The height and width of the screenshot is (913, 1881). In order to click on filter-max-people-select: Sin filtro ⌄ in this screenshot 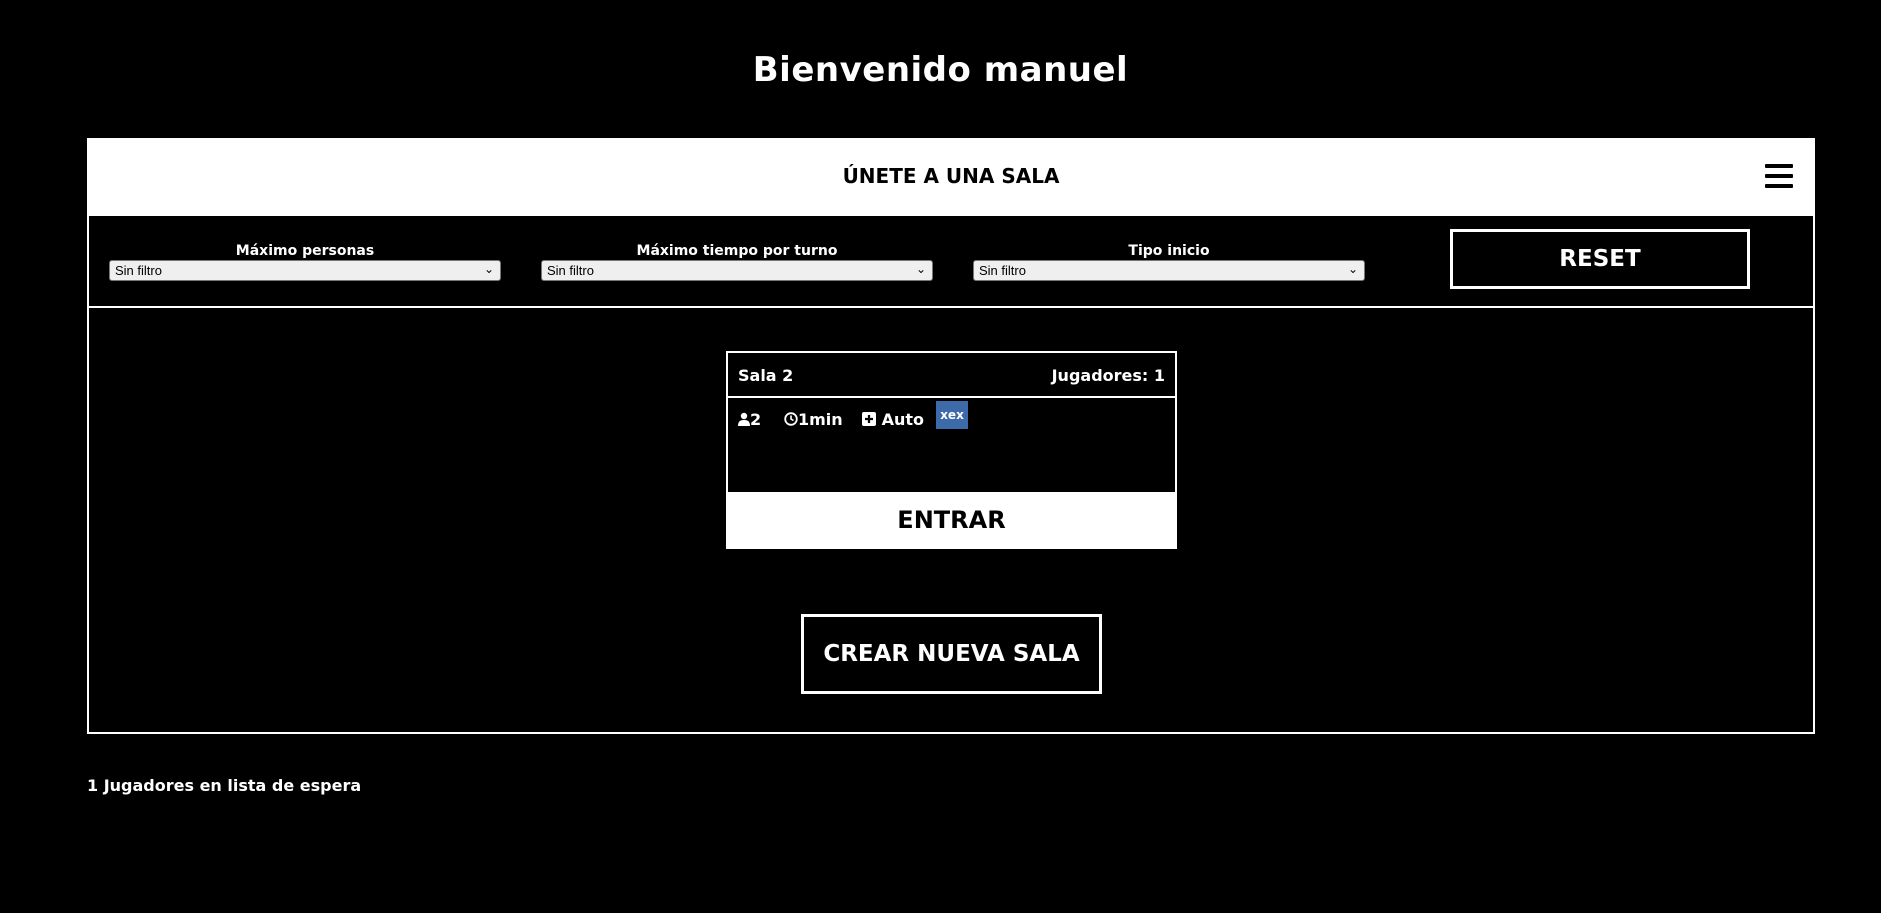, I will do `click(305, 270)`.